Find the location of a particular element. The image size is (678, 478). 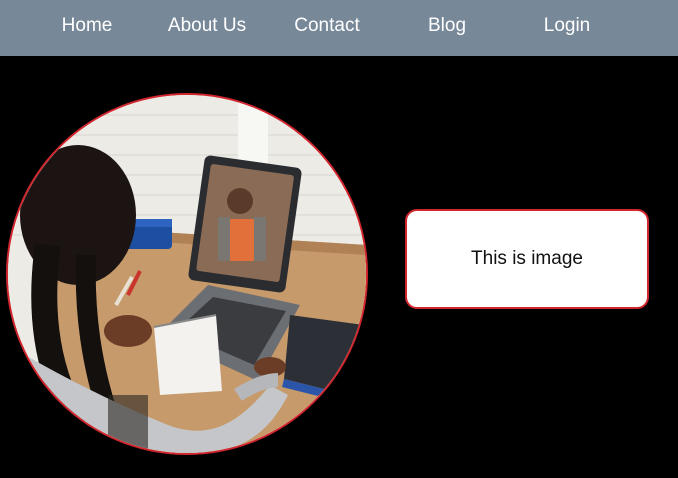

image-caption-text: This is image is located at coordinates (527, 258).